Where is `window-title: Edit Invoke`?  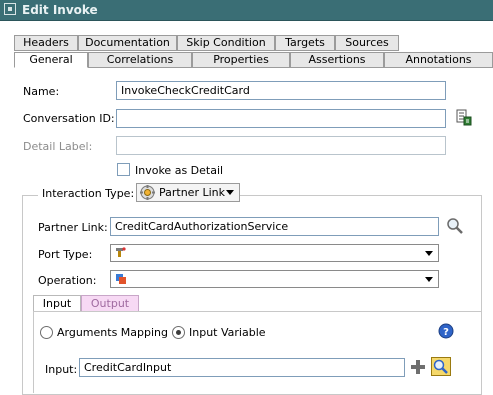 window-title: Edit Invoke is located at coordinates (60, 10).